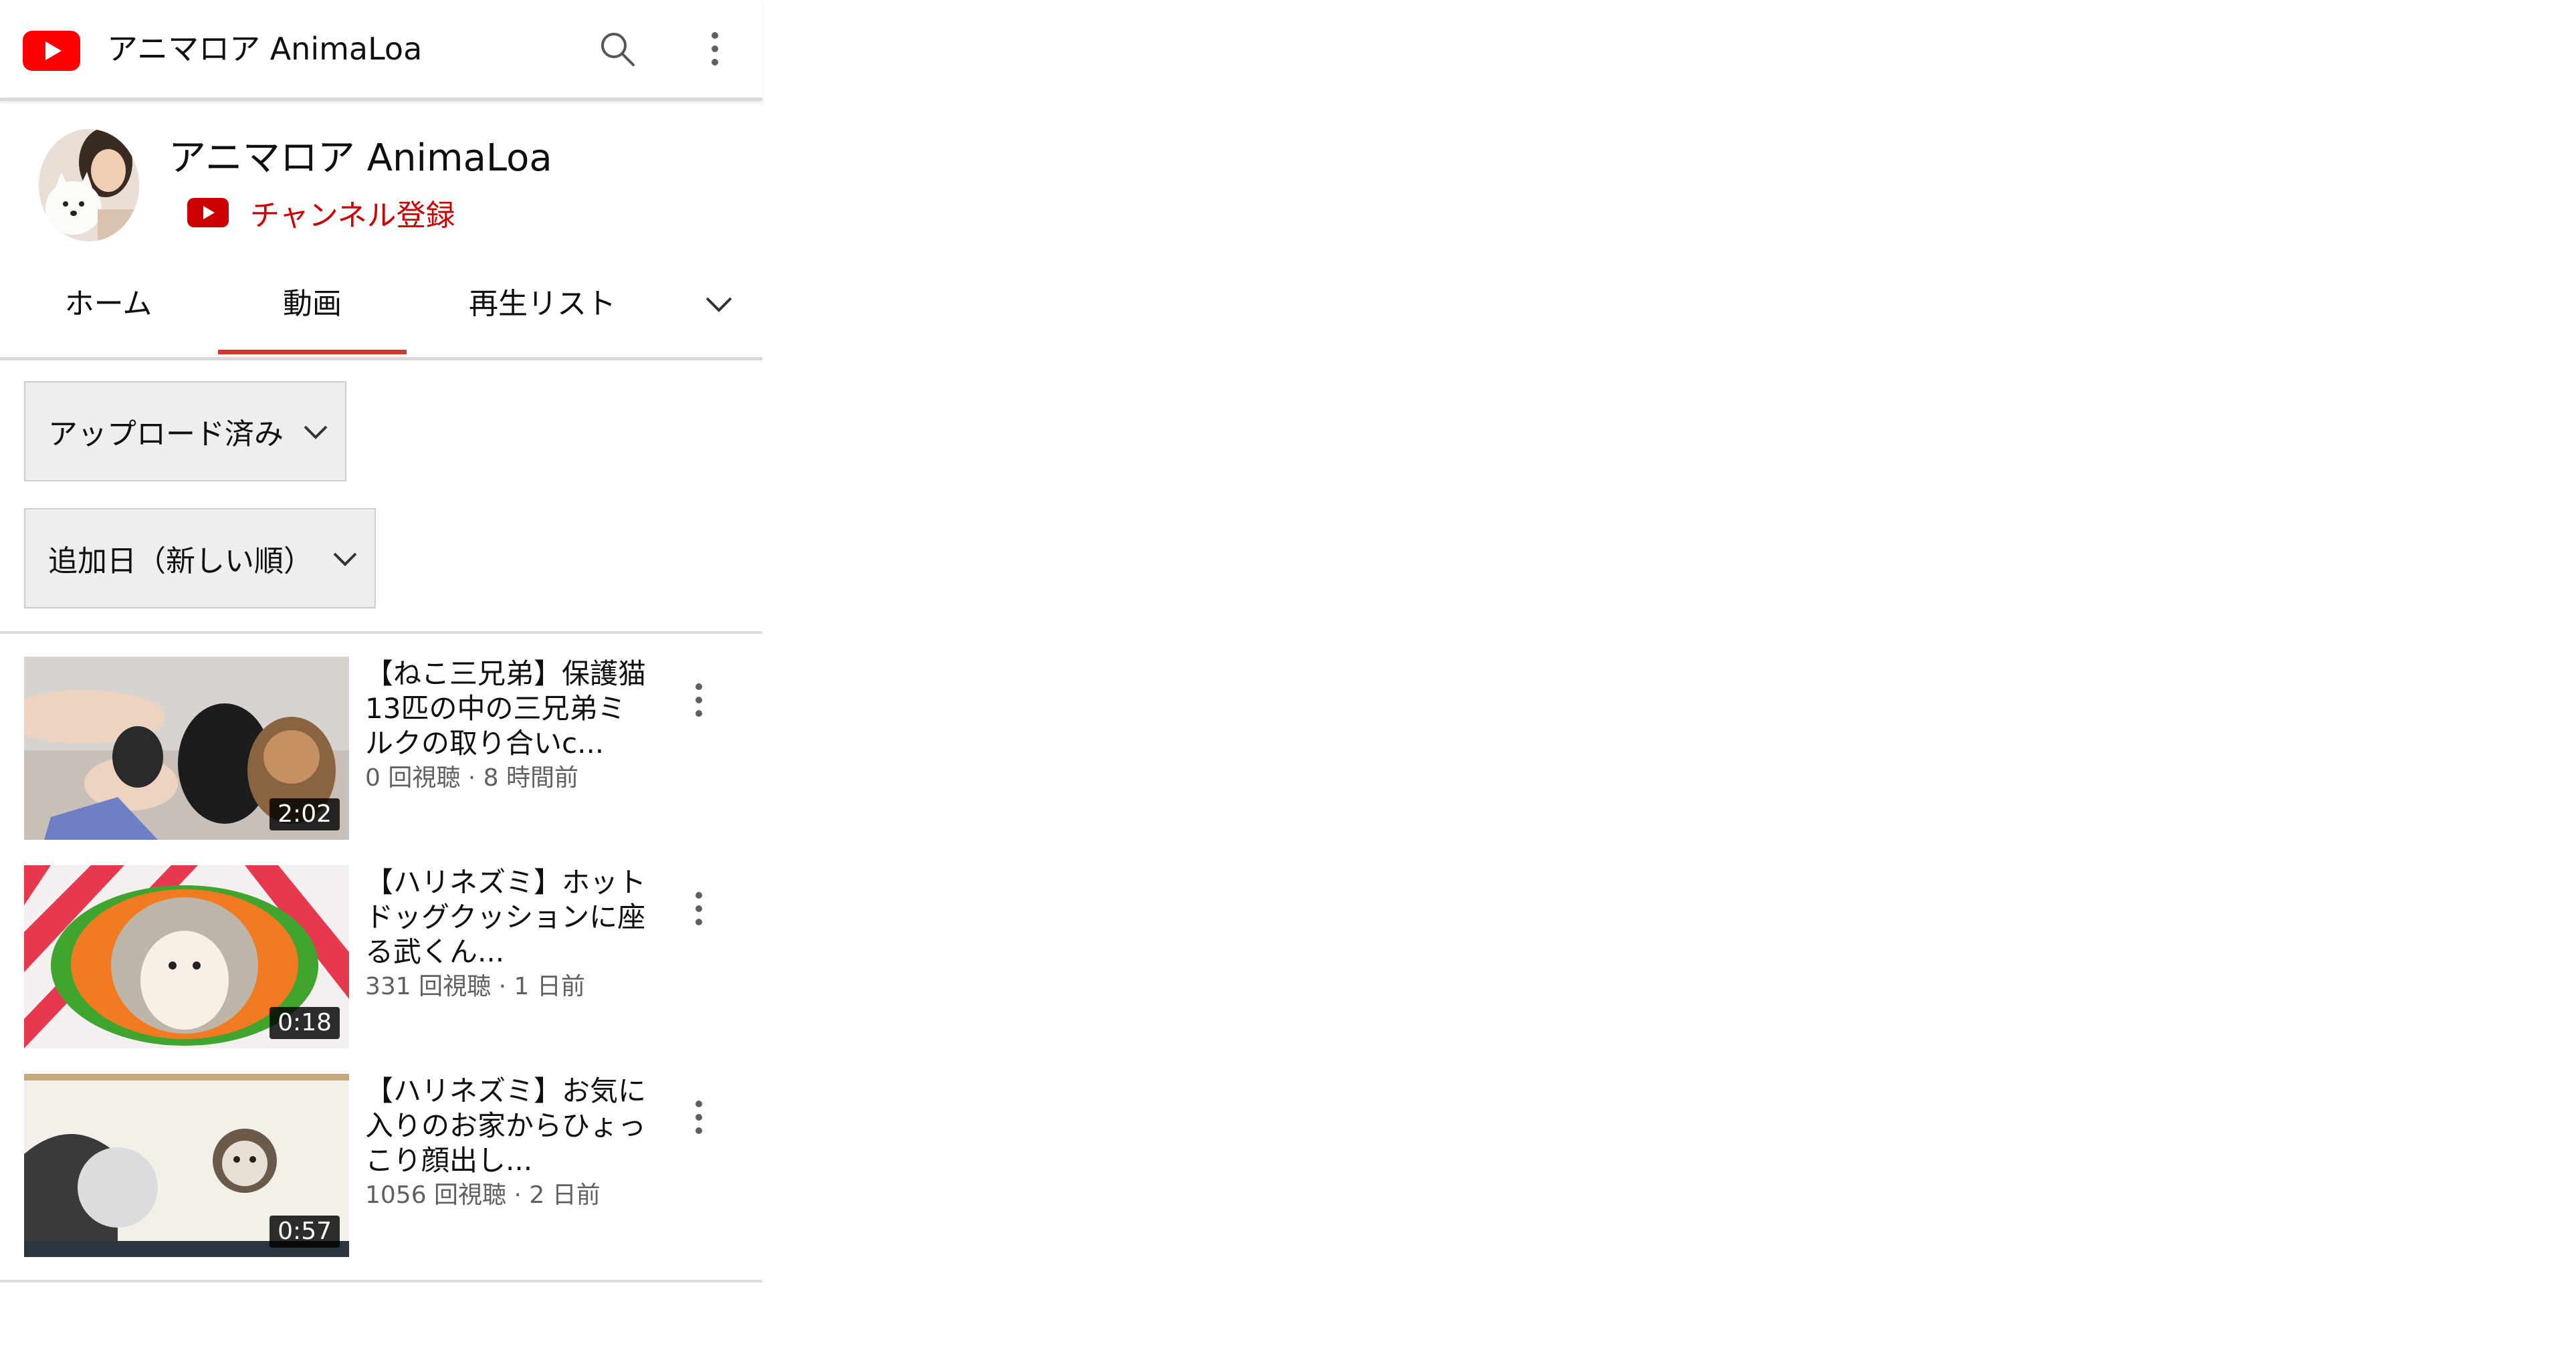  I want to click on search-button, so click(617, 48).